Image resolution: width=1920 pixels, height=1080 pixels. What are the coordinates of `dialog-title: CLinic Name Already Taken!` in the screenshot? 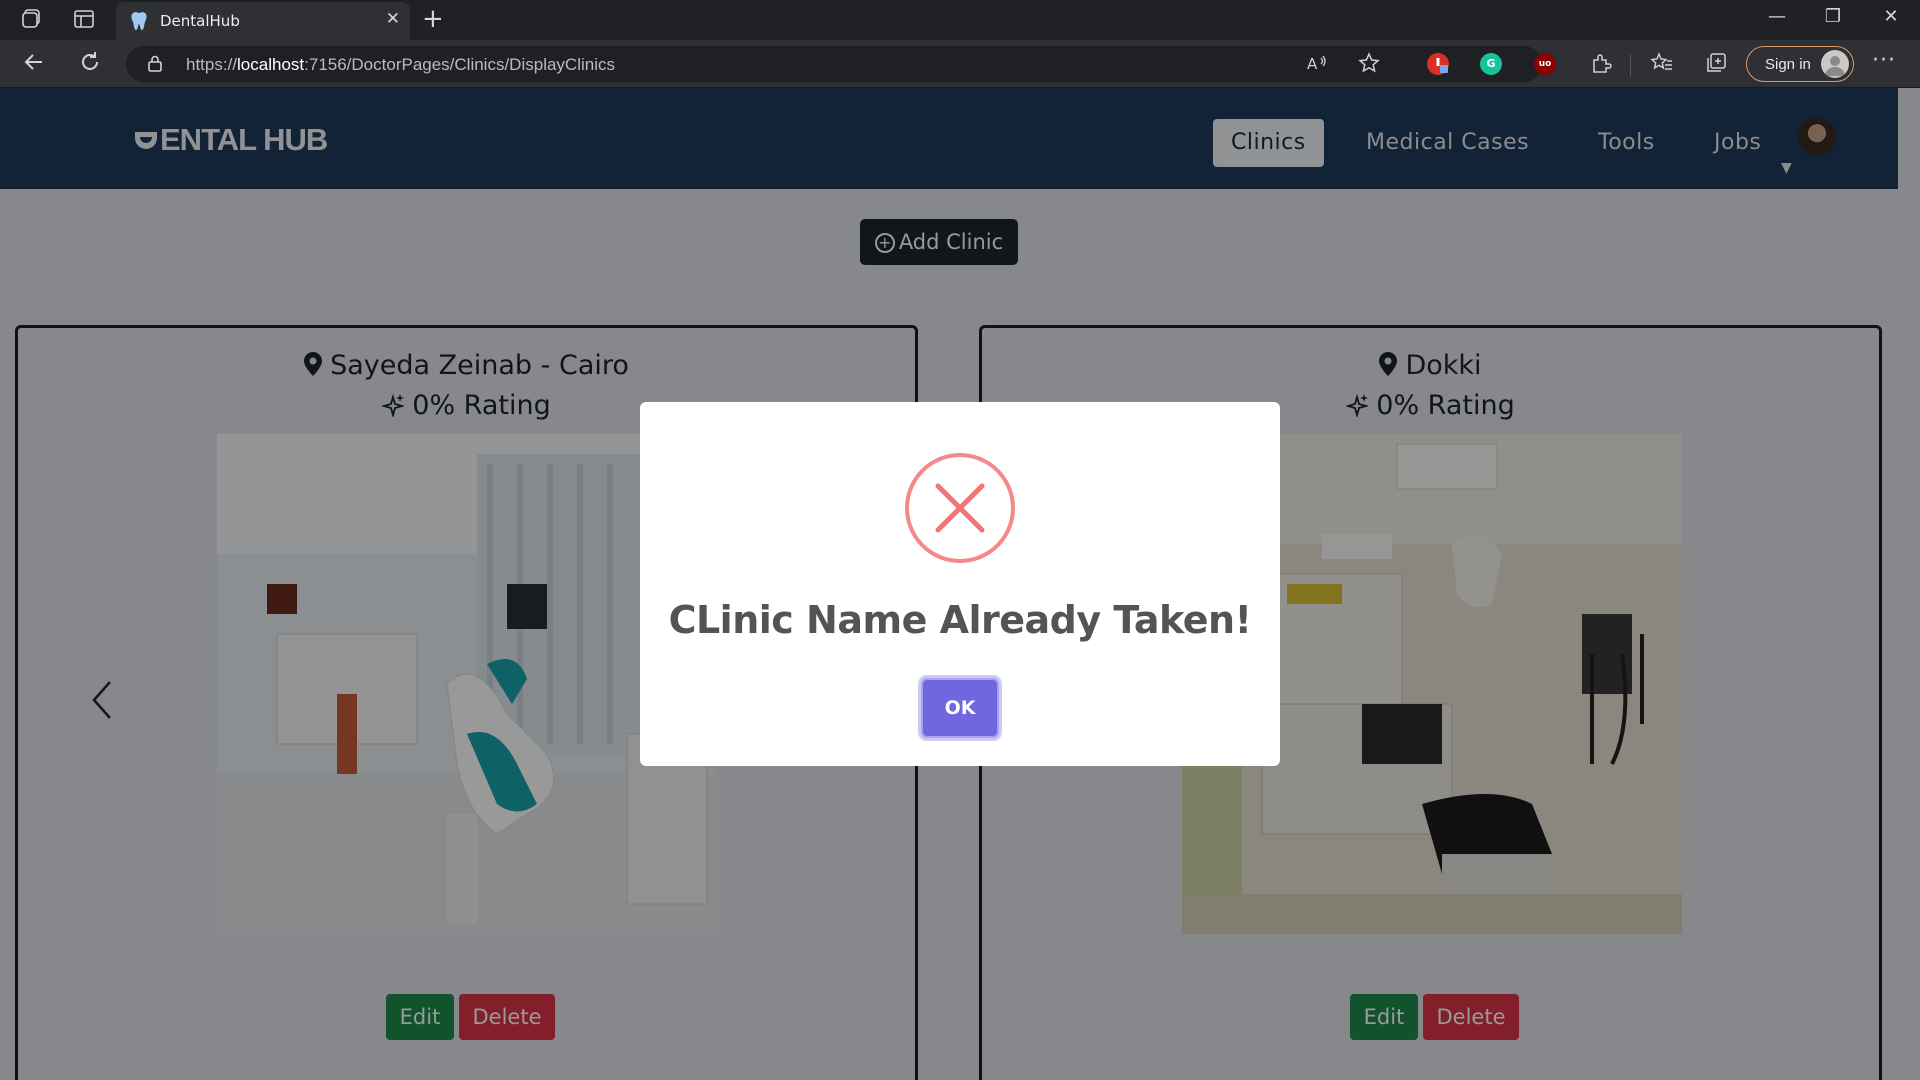 It's located at (960, 620).